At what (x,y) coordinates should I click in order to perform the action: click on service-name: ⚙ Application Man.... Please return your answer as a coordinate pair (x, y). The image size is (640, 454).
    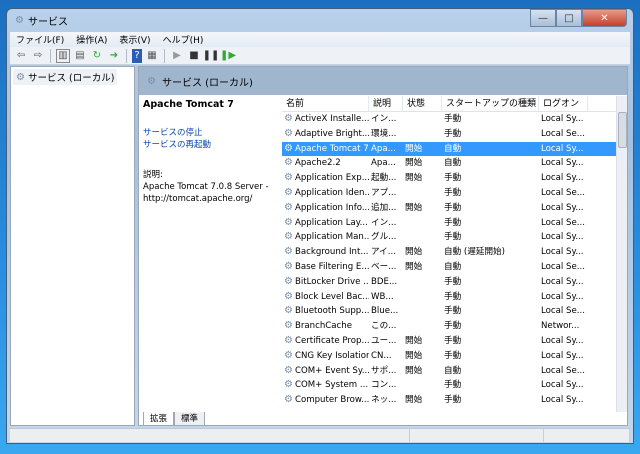
    Looking at the image, I should click on (325, 237).